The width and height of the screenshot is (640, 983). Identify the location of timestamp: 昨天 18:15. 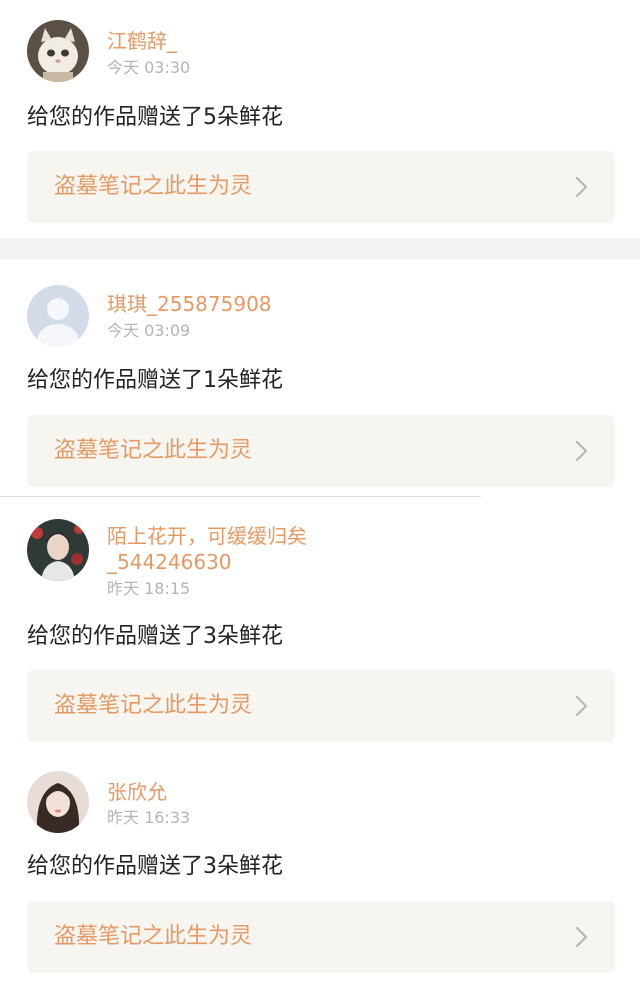
(149, 588).